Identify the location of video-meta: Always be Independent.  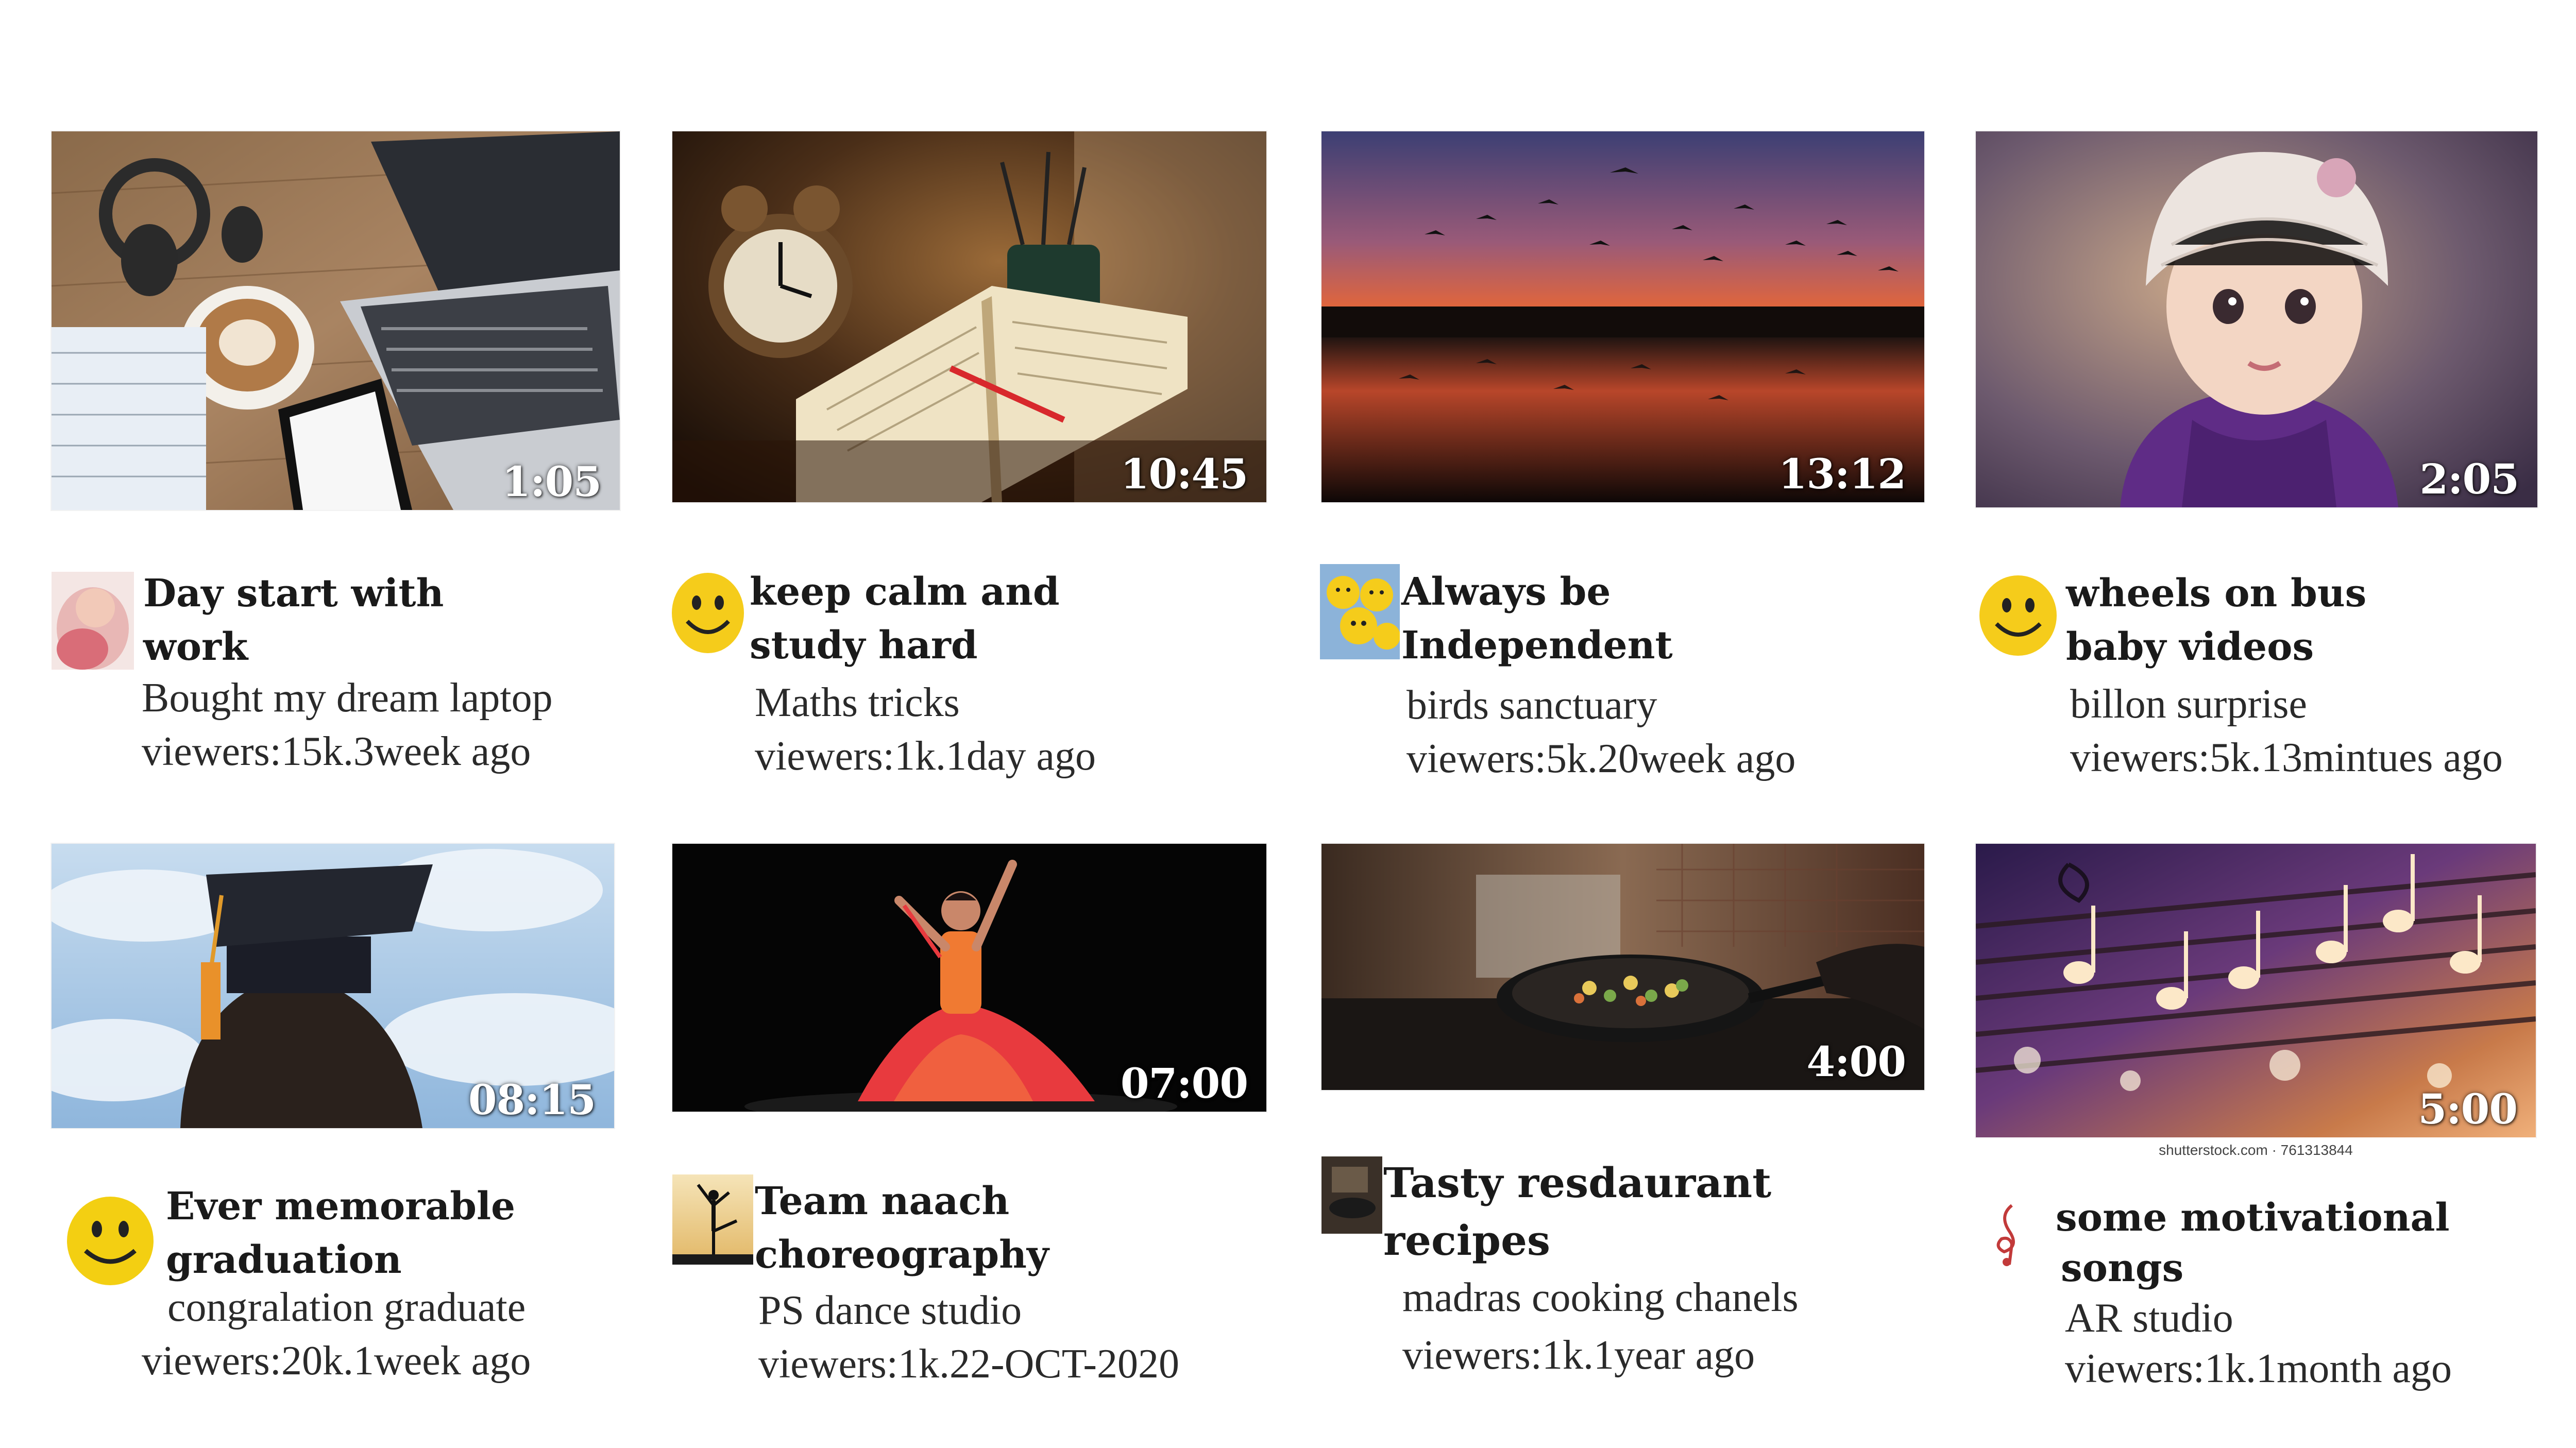
(1537, 618).